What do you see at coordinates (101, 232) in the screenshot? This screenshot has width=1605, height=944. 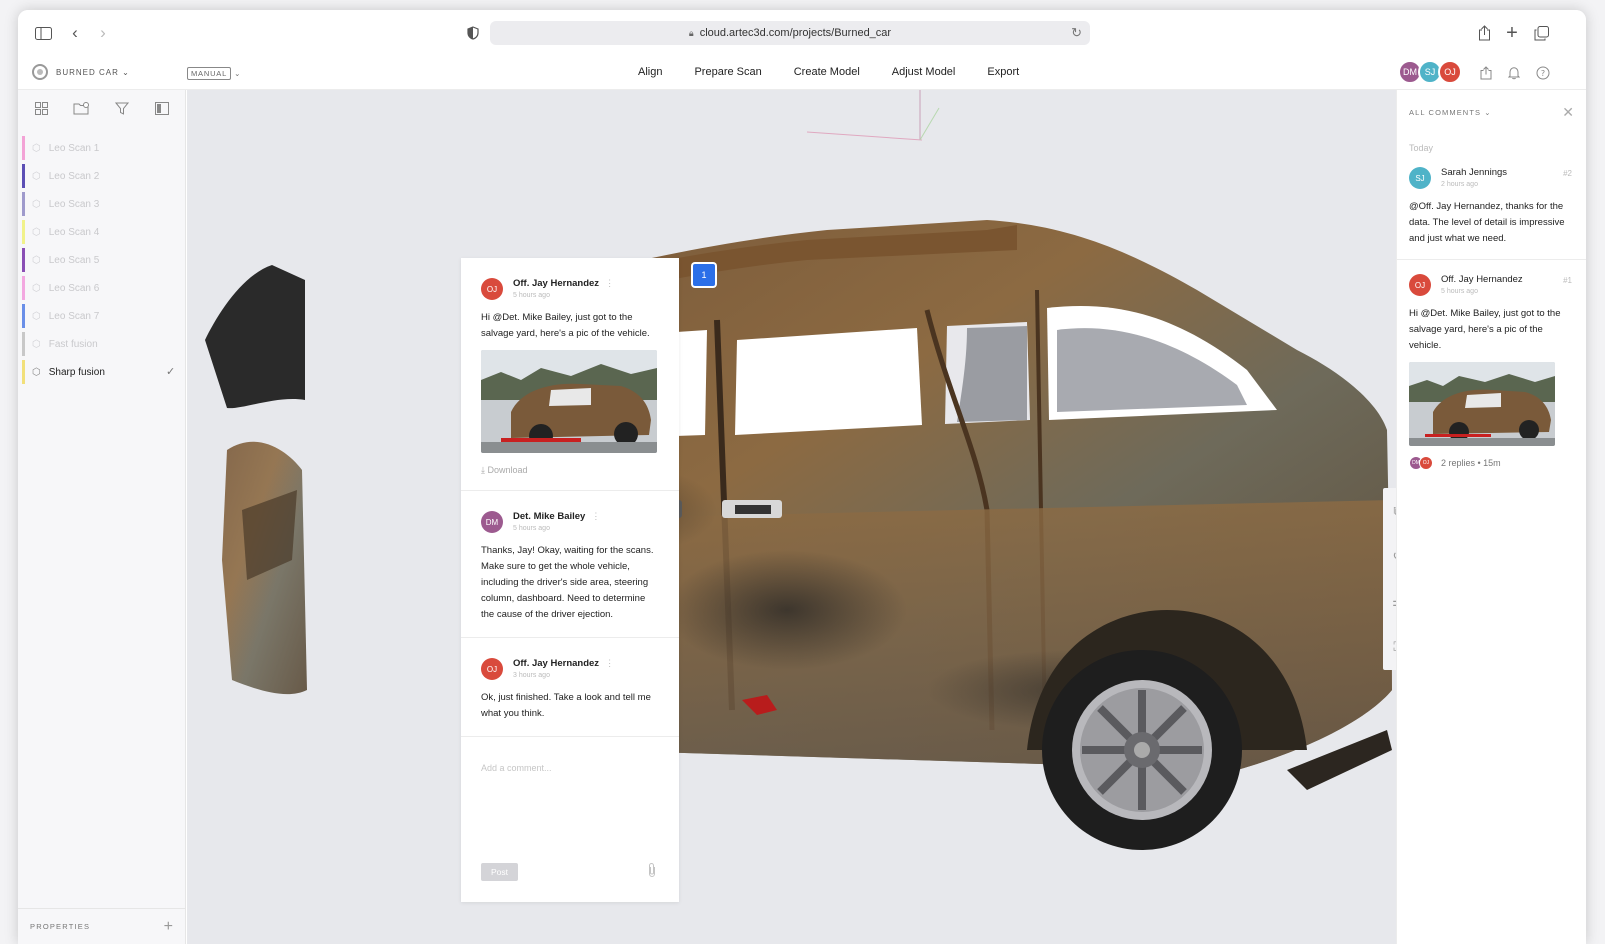 I see `scan-item: ⬡ Leo Scan 4` at bounding box center [101, 232].